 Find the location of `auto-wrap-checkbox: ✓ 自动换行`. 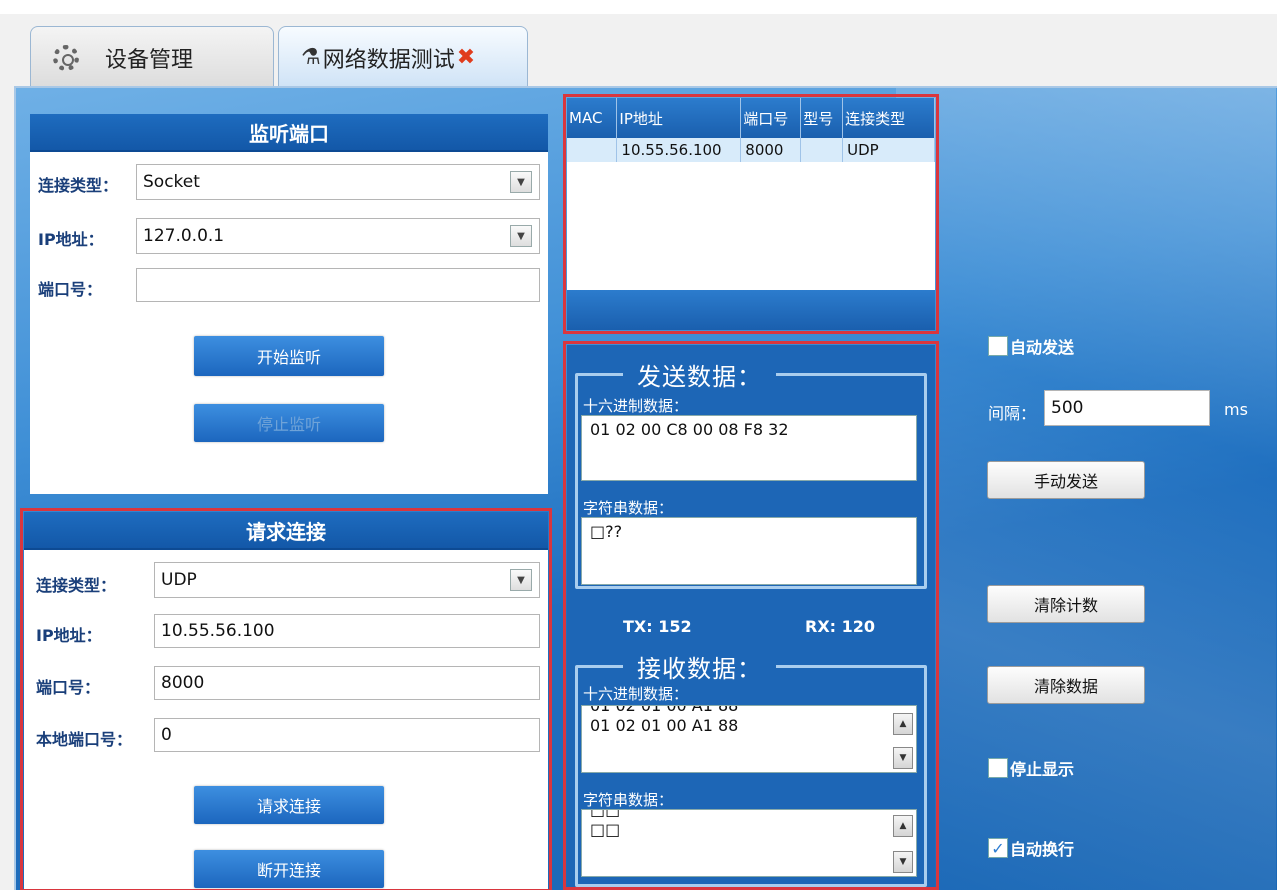

auto-wrap-checkbox: ✓ 自动换行 is located at coordinates (1031, 848).